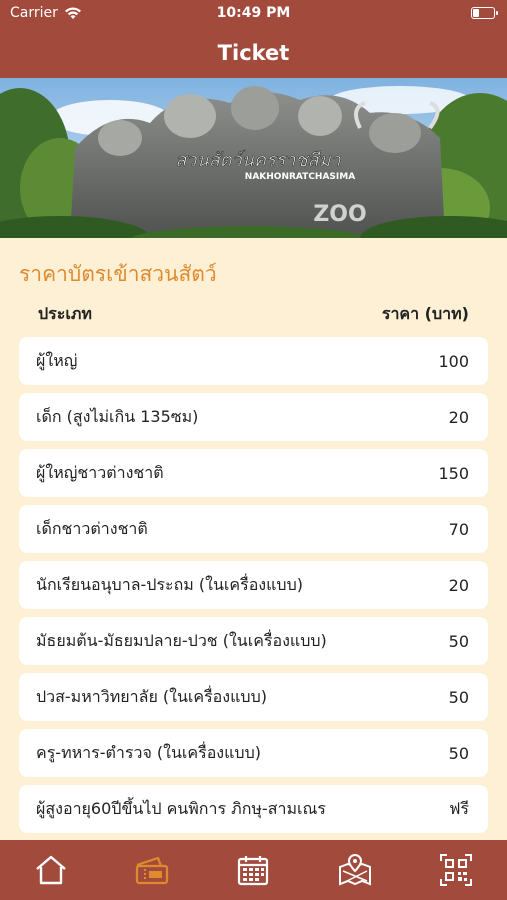 Image resolution: width=507 pixels, height=900 pixels. Describe the element at coordinates (459, 808) in the screenshot. I see `ticket-price: ฟรี` at that location.